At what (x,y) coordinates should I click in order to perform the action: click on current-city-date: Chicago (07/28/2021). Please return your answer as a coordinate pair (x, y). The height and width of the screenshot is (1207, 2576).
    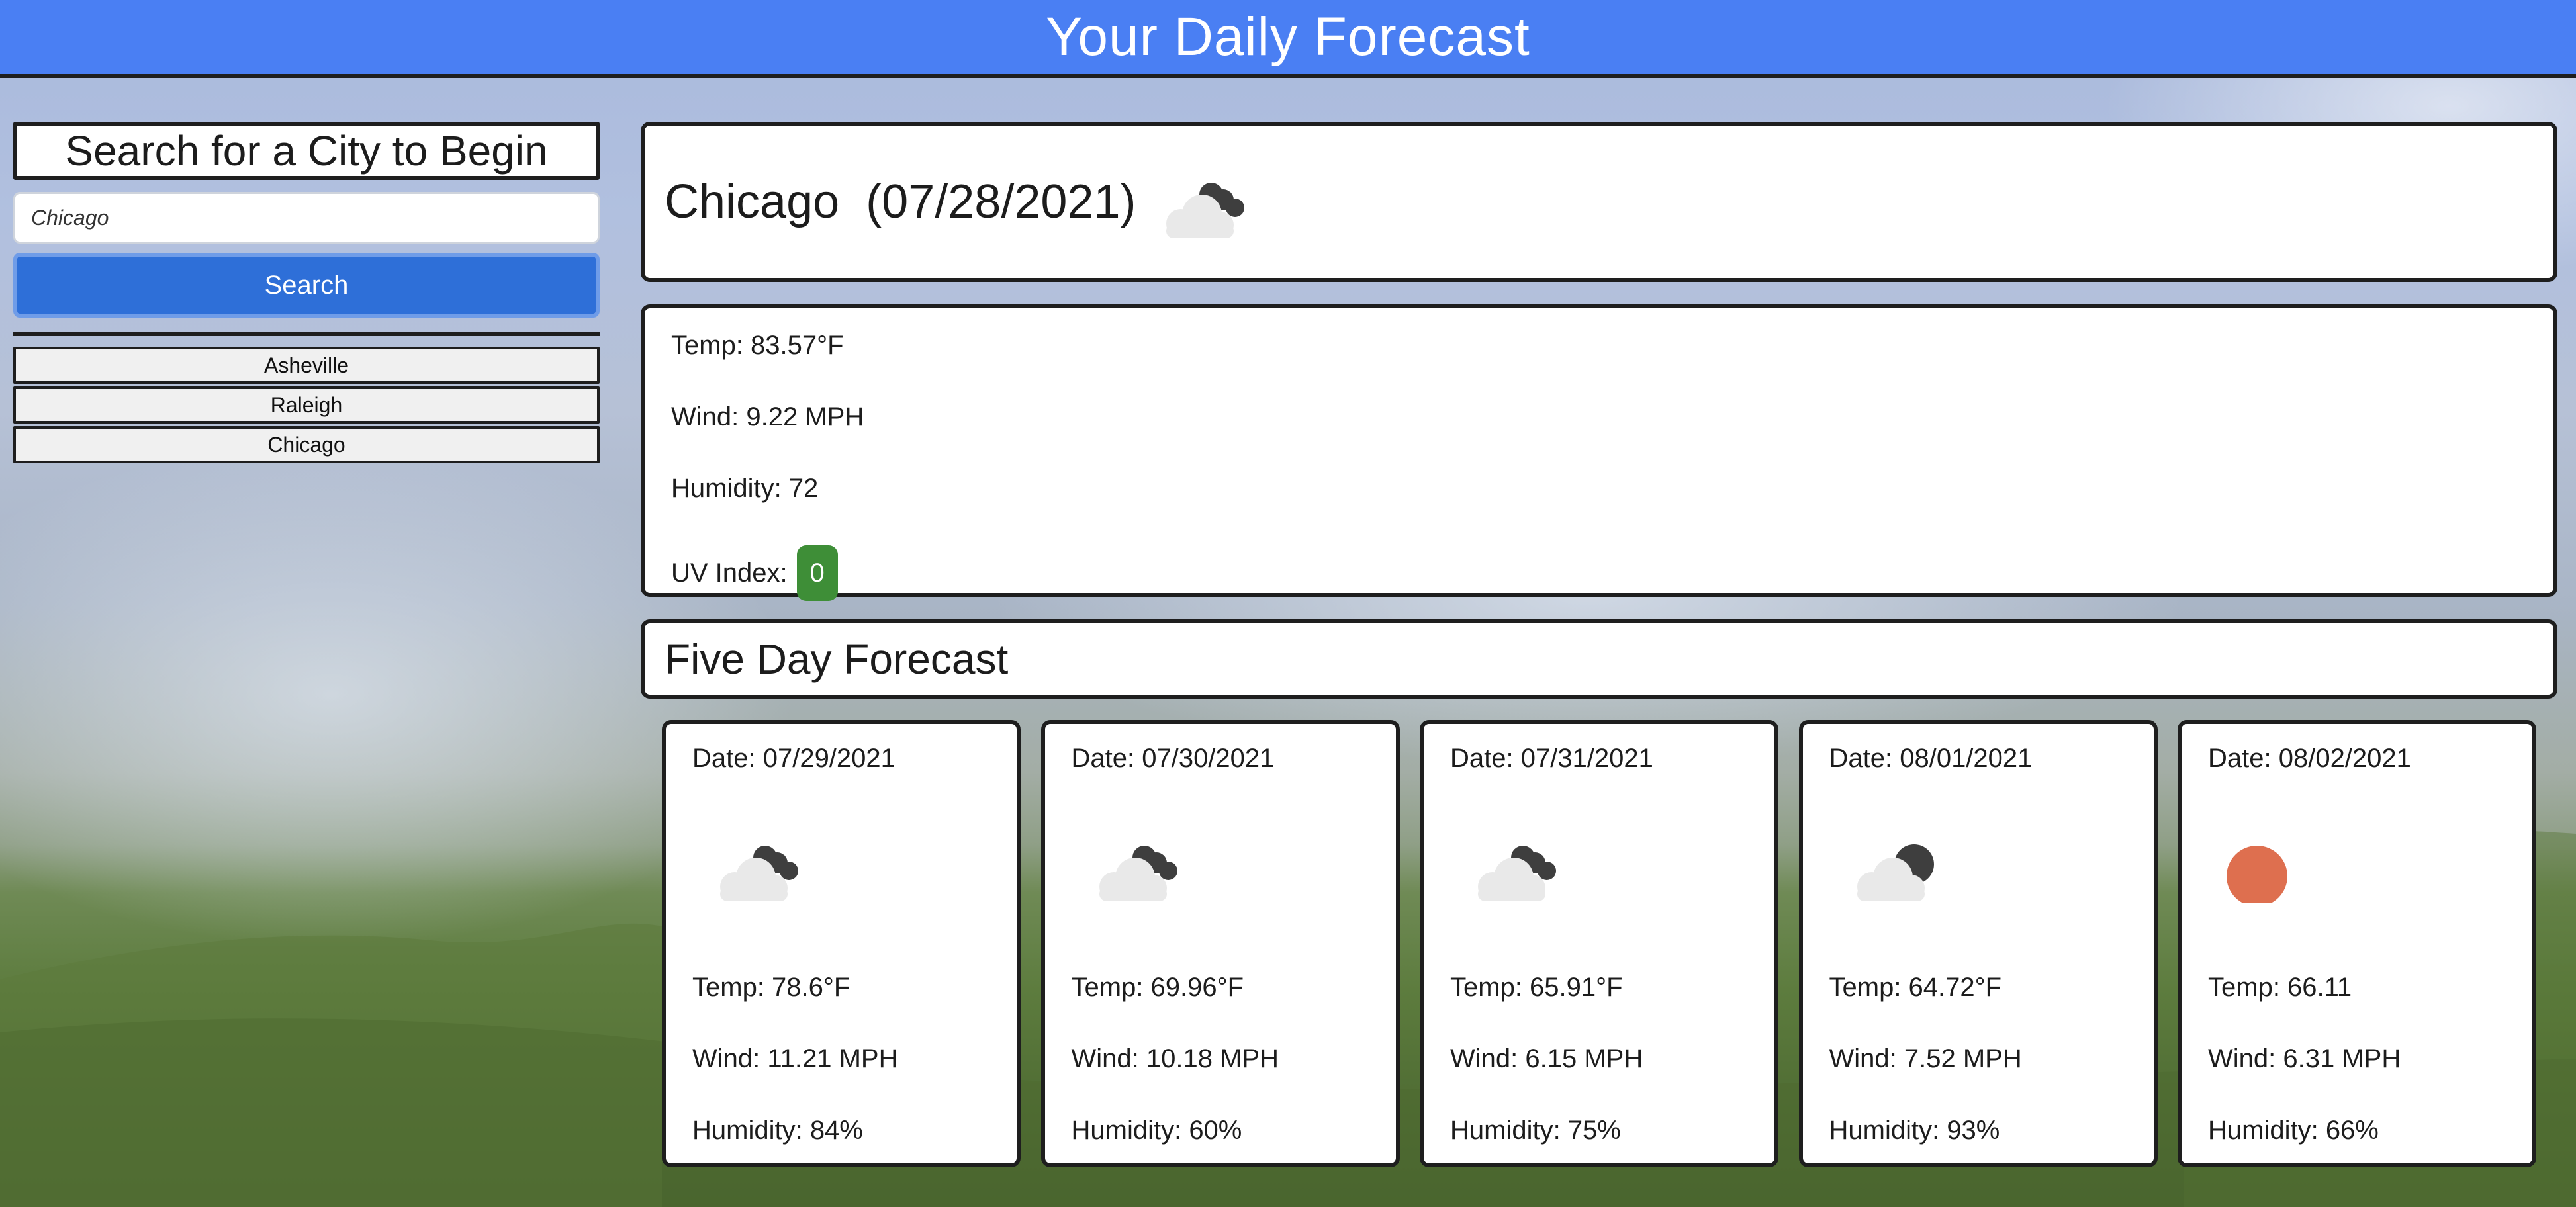
    Looking at the image, I should click on (901, 201).